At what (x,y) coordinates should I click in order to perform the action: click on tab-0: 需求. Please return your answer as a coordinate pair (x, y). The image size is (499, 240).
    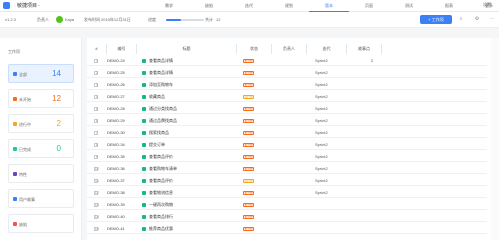
    Looking at the image, I should click on (169, 6).